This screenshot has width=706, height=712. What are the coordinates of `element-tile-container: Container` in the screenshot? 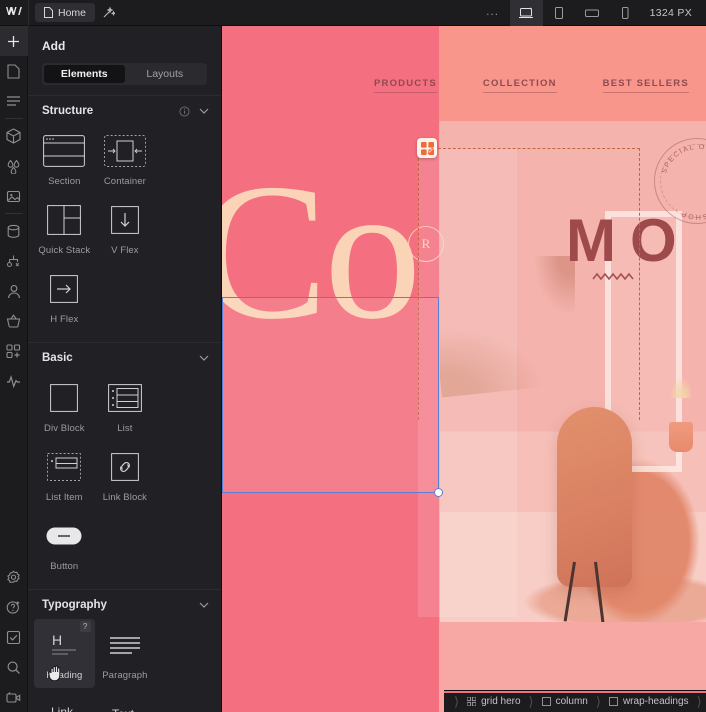 It's located at (125, 159).